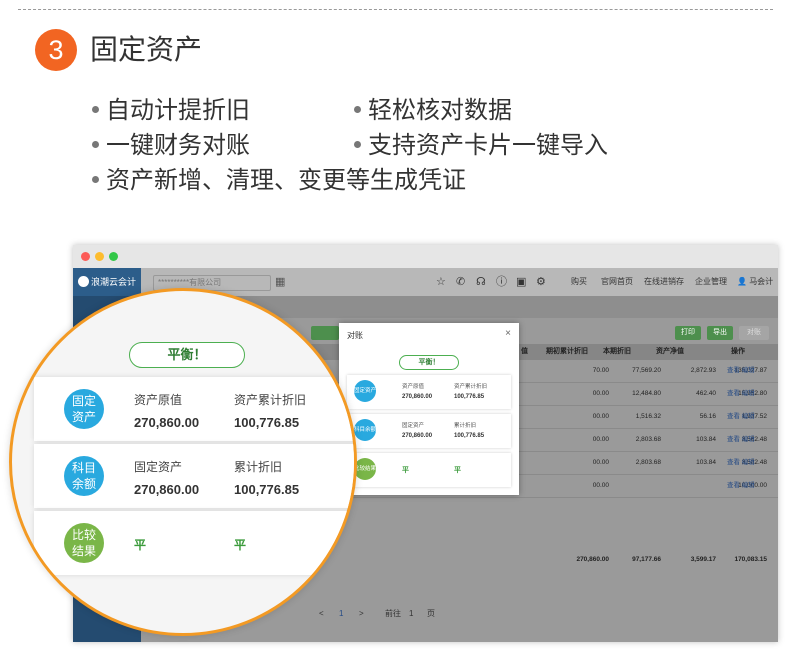  I want to click on table-cell: 56.16, so click(707, 416).